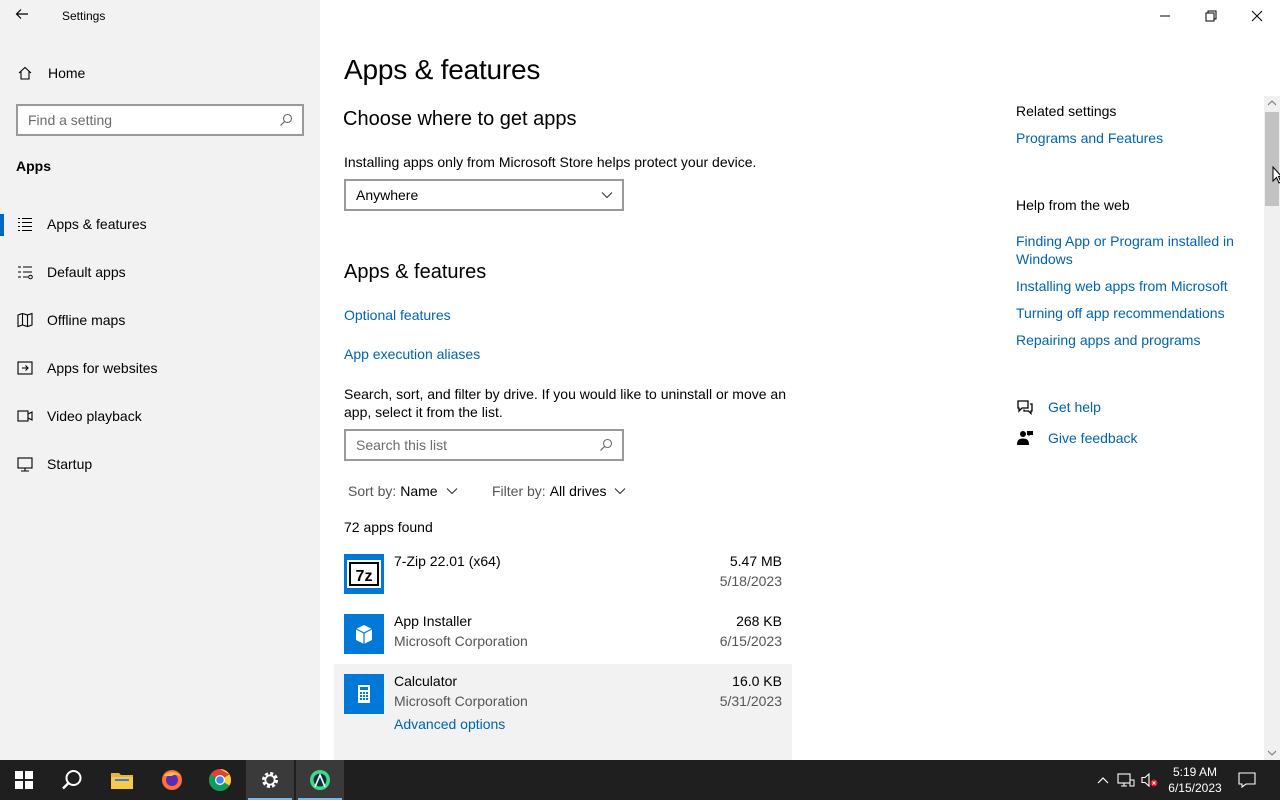 This screenshot has height=800, width=1280. I want to click on sidebar-item-default-apps: Default apps, so click(160, 272).